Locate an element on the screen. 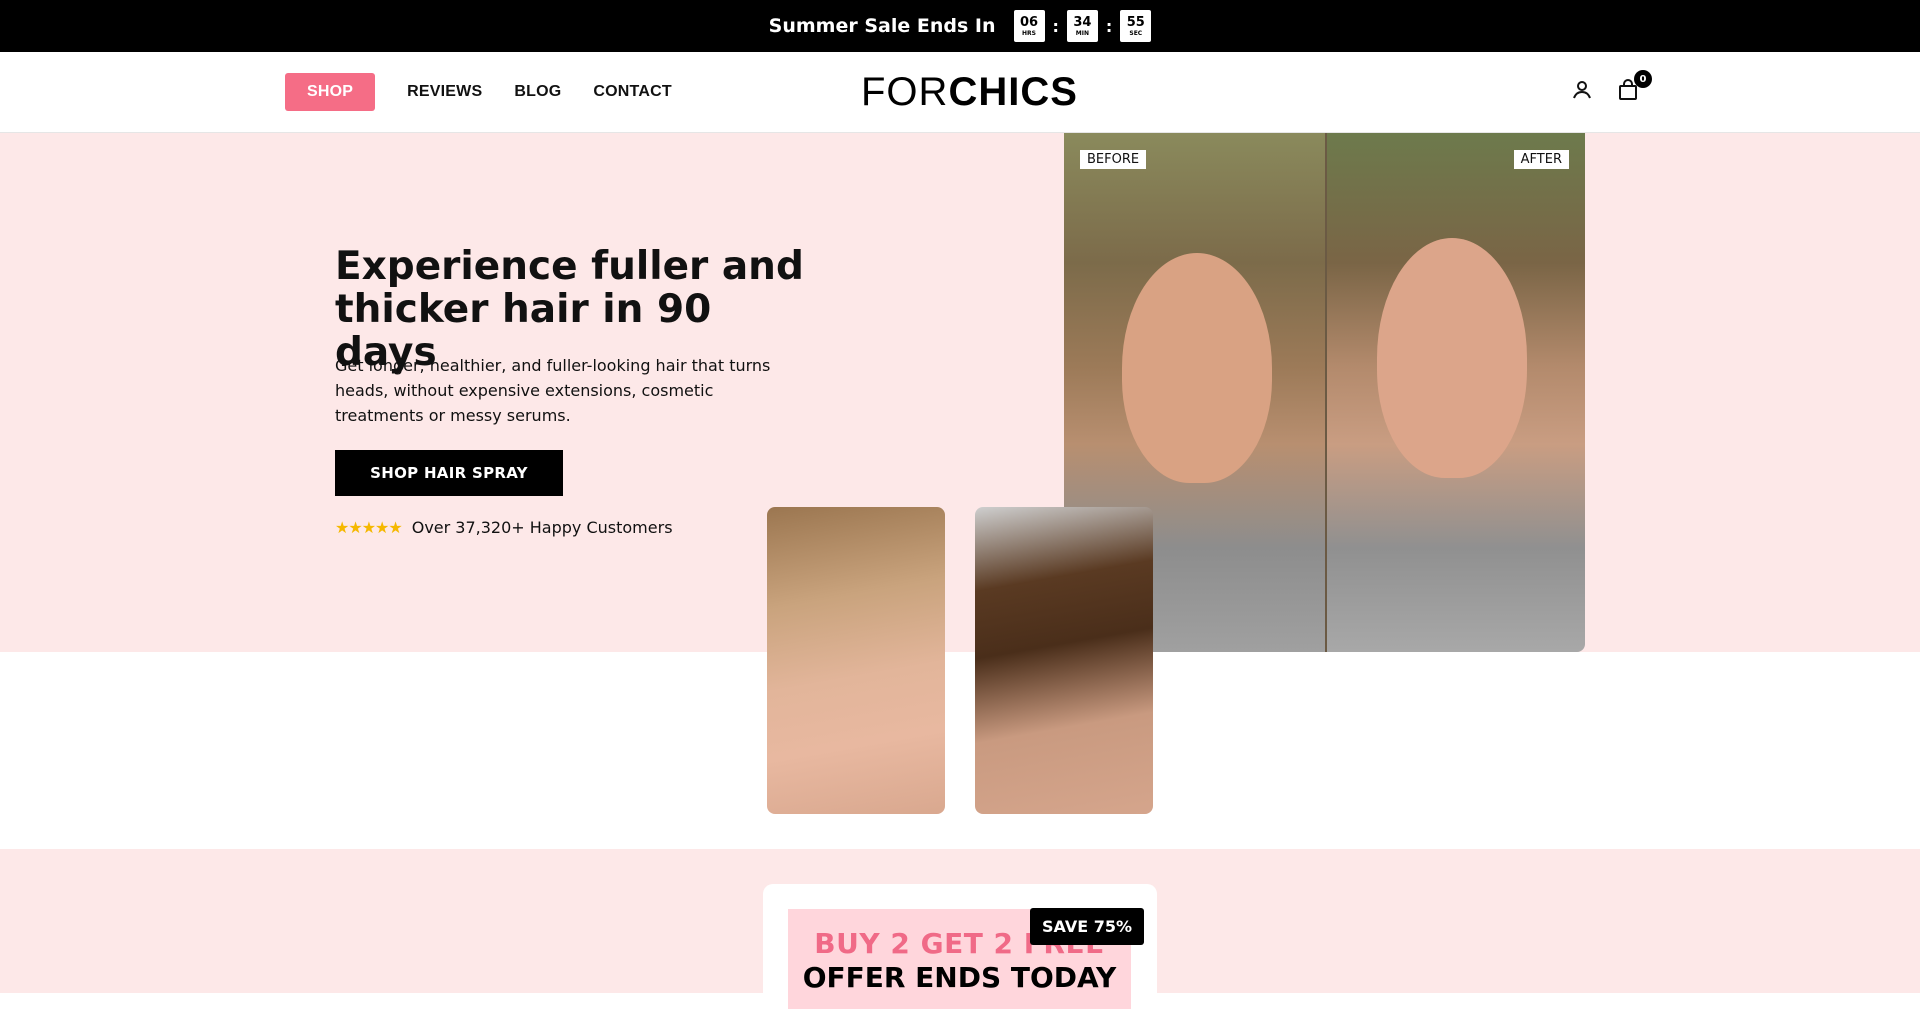 This screenshot has width=1920, height=1009. main-nav: SHOP REVIEWS BLOG CONTACT is located at coordinates (486, 92).